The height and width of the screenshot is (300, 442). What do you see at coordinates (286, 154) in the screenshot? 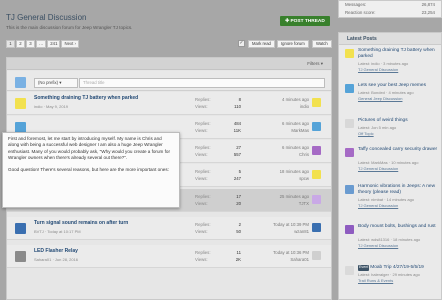
I see `last-post-user: Chris` at bounding box center [286, 154].